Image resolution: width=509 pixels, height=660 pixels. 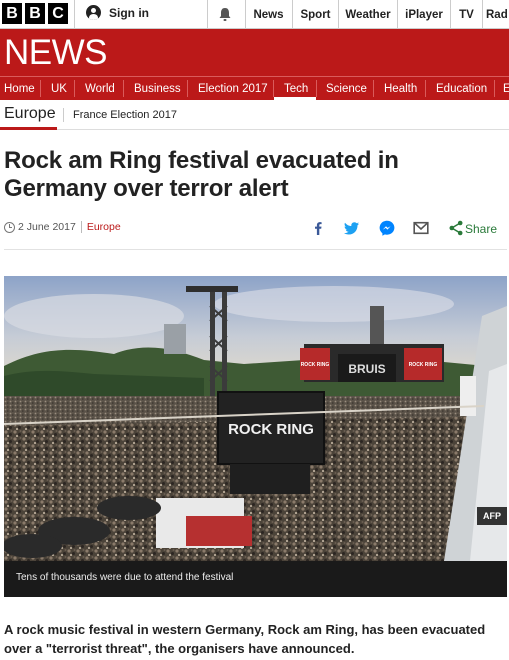 What do you see at coordinates (424, 14) in the screenshot?
I see `nav-iplayer: iPlayer` at bounding box center [424, 14].